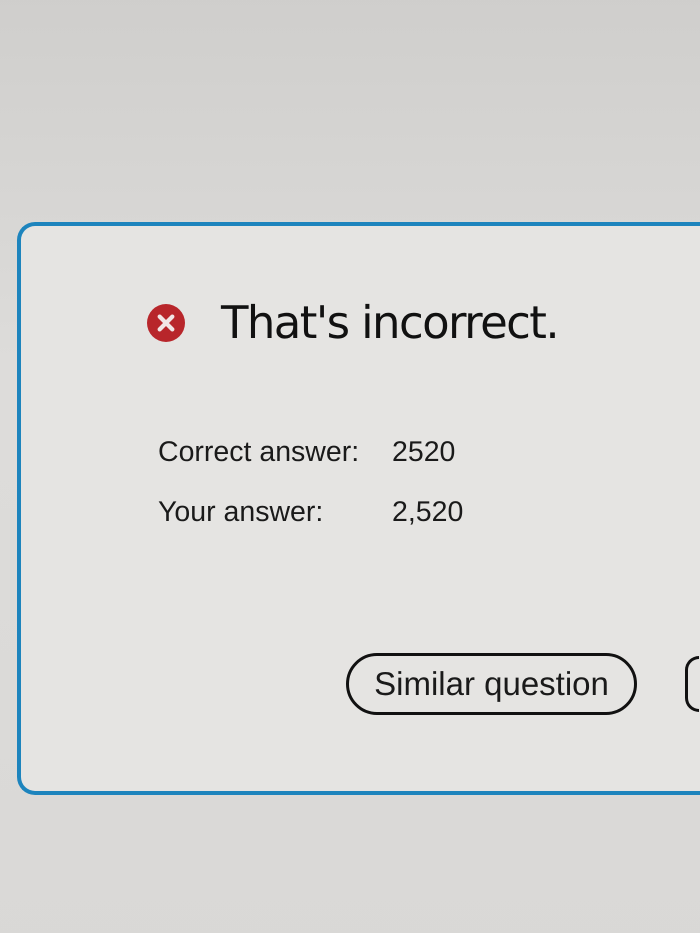 Image resolution: width=700 pixels, height=933 pixels. What do you see at coordinates (389, 323) in the screenshot?
I see `result-title: That's incorrect.` at bounding box center [389, 323].